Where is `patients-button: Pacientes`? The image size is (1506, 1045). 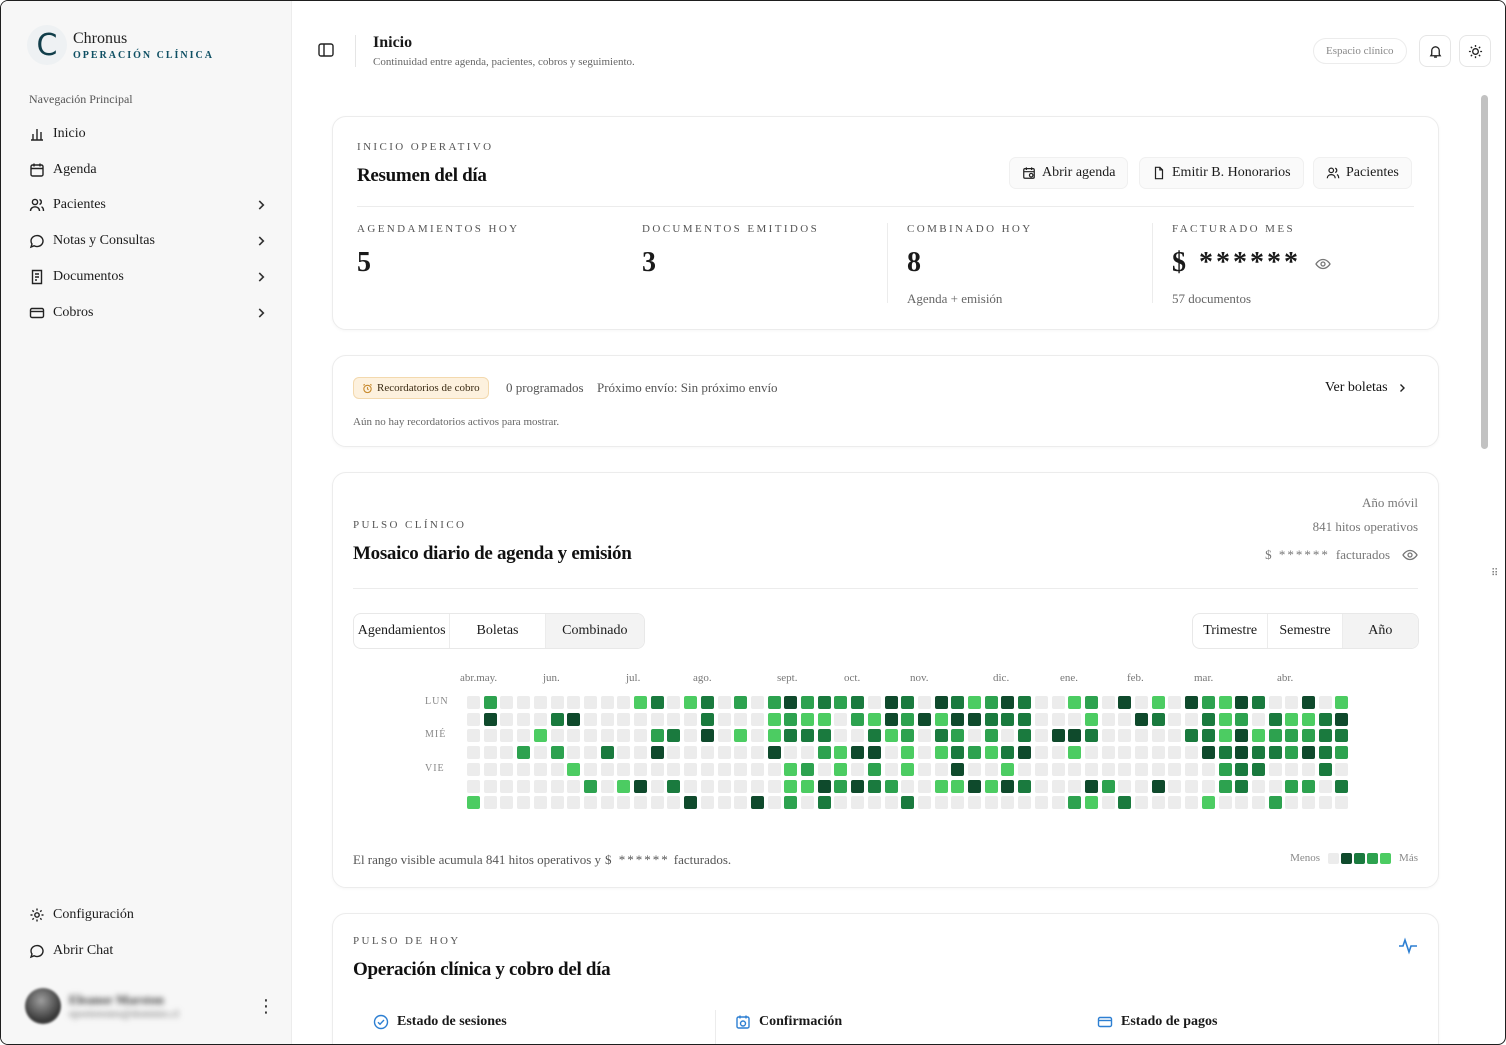 patients-button: Pacientes is located at coordinates (1362, 173).